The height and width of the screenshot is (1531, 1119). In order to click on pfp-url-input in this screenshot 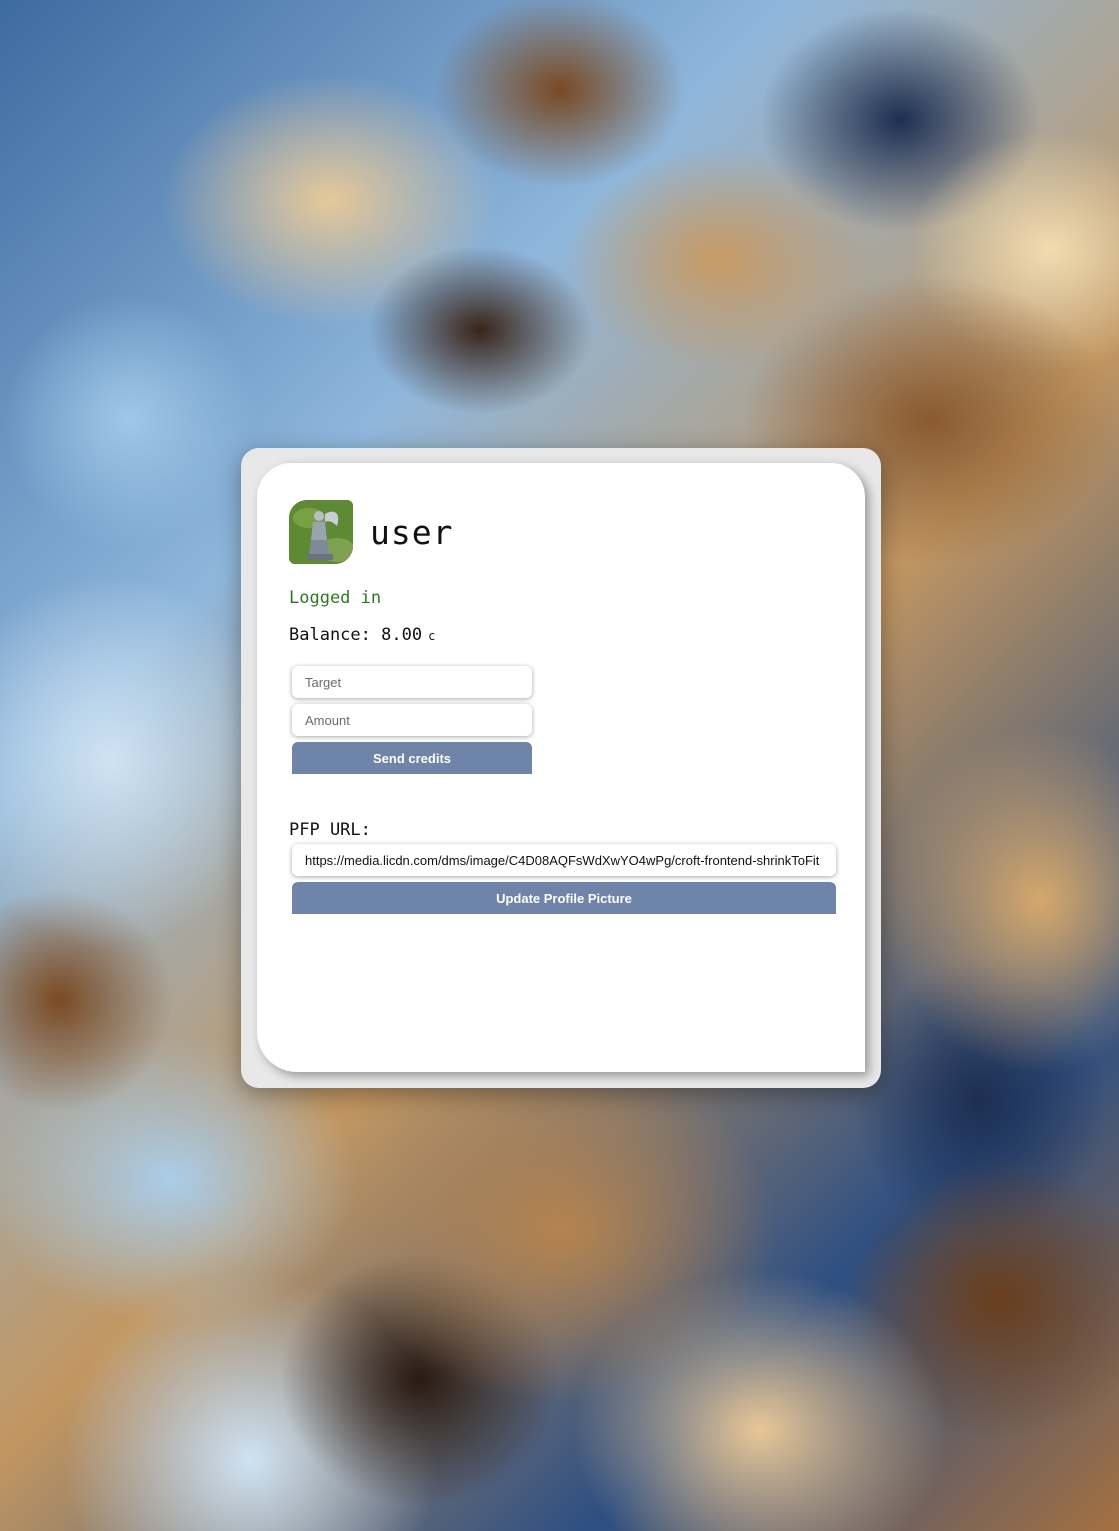, I will do `click(564, 860)`.